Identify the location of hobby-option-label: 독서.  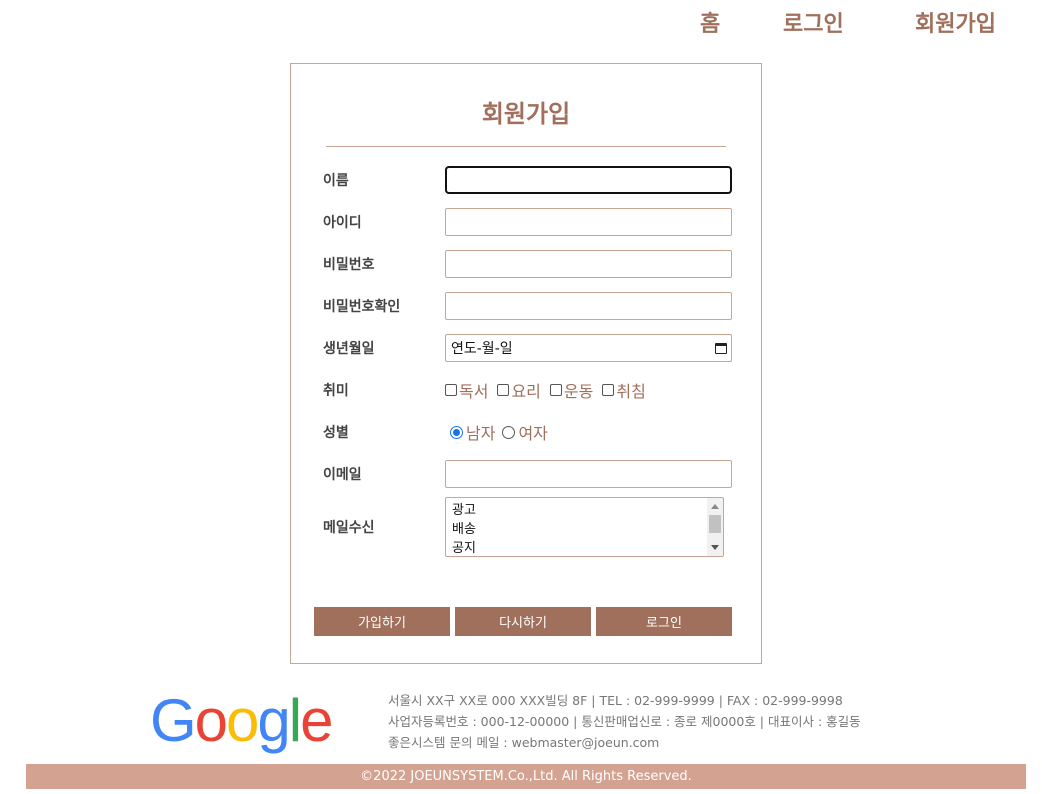
(474, 391).